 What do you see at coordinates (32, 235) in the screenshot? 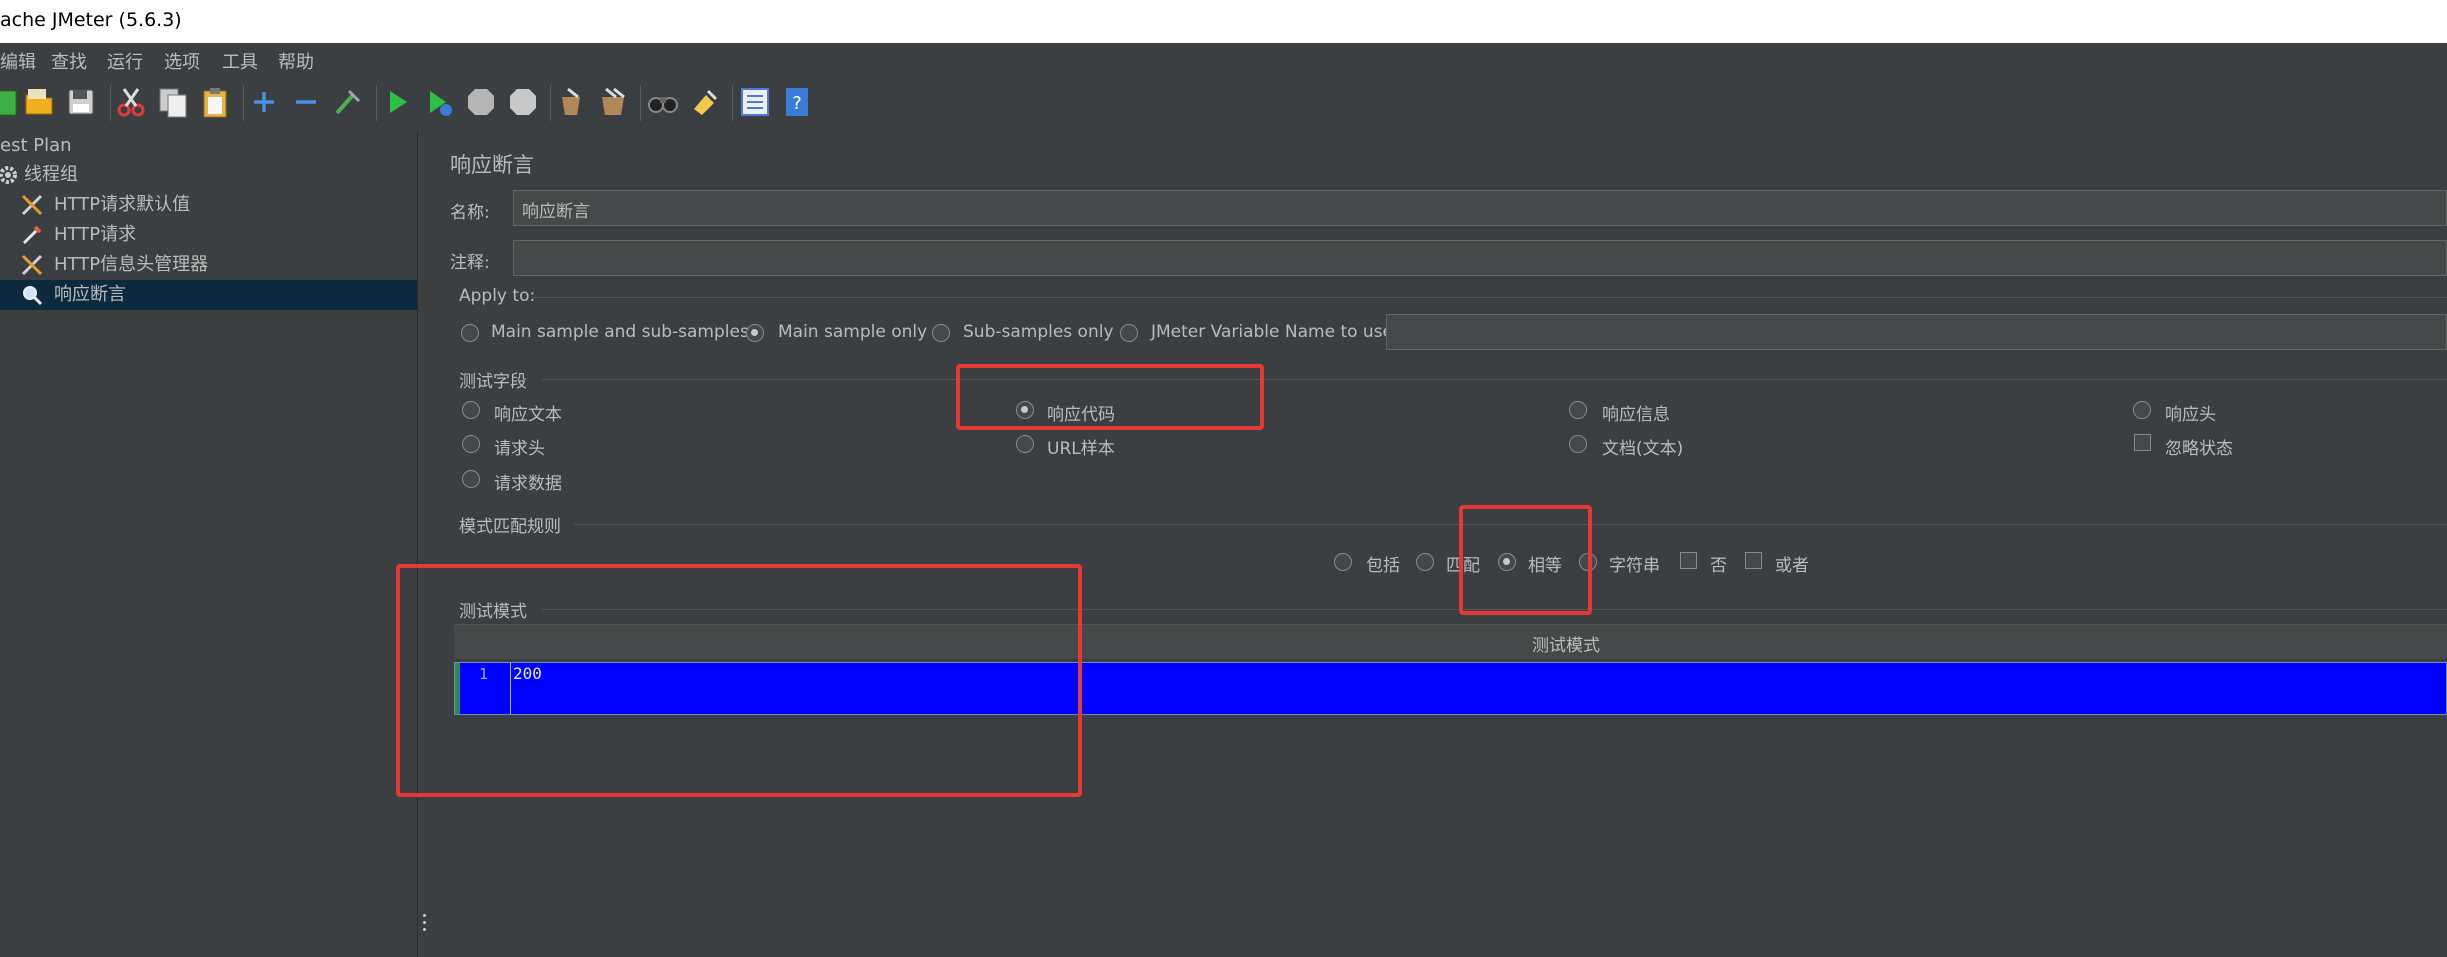
I see `pipette-icon` at bounding box center [32, 235].